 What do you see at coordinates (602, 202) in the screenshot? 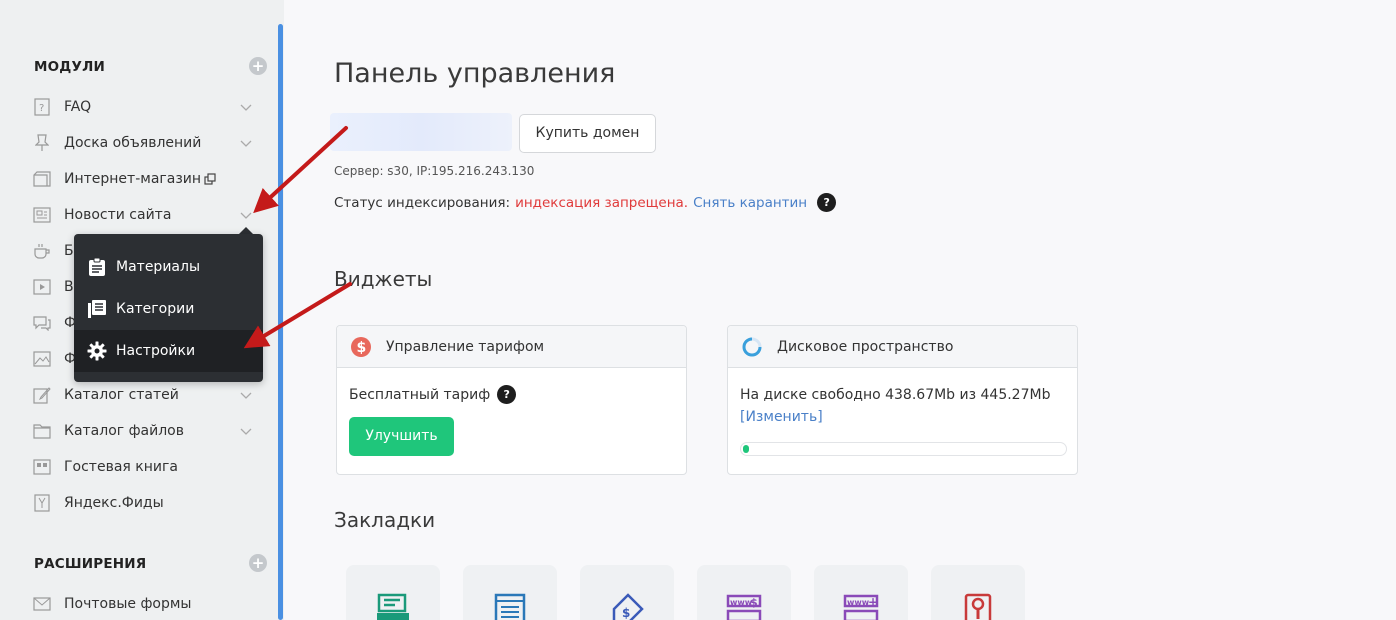
I see `index-status-value: индексация запрещена.` at bounding box center [602, 202].